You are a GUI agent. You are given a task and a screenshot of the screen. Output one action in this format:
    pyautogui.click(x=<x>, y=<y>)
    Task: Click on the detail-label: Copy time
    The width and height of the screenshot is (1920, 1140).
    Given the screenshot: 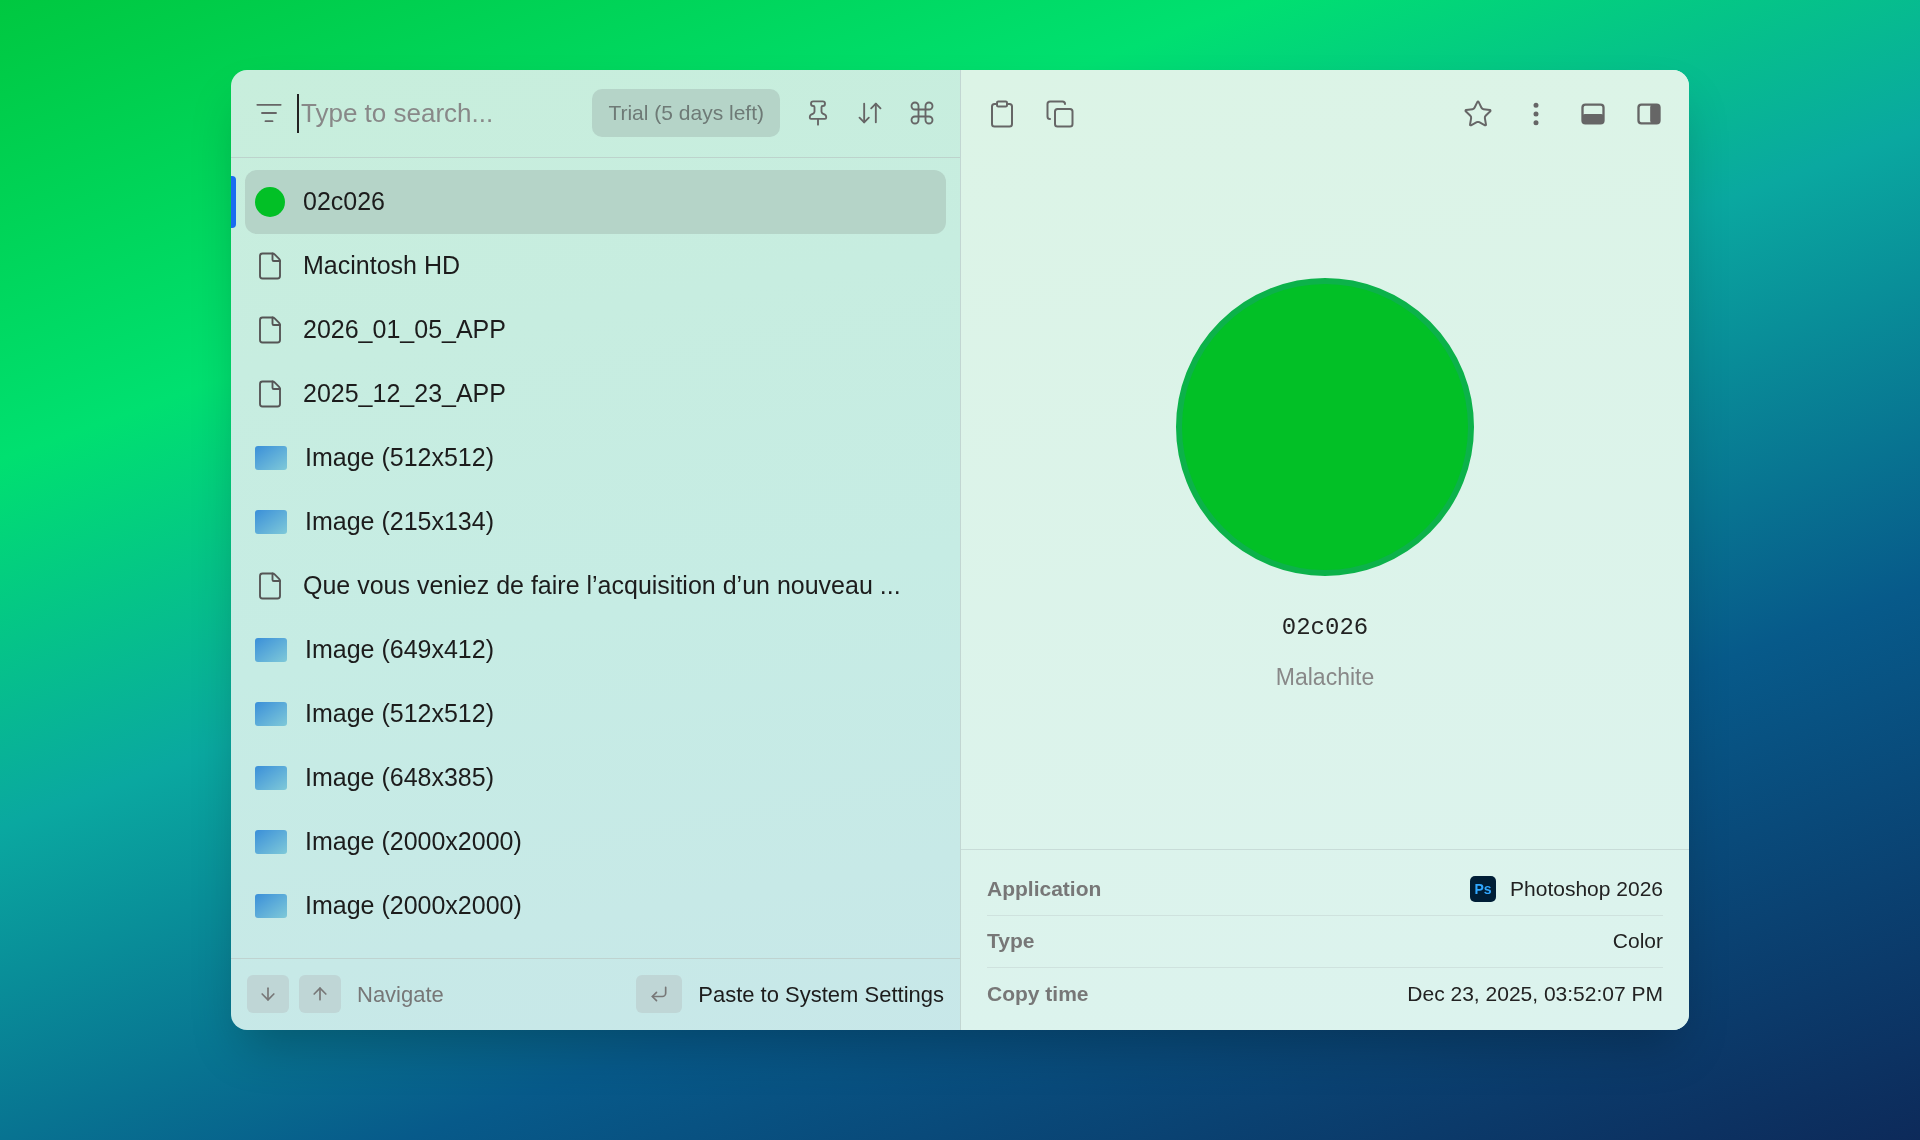 What is the action you would take?
    pyautogui.click(x=1038, y=993)
    